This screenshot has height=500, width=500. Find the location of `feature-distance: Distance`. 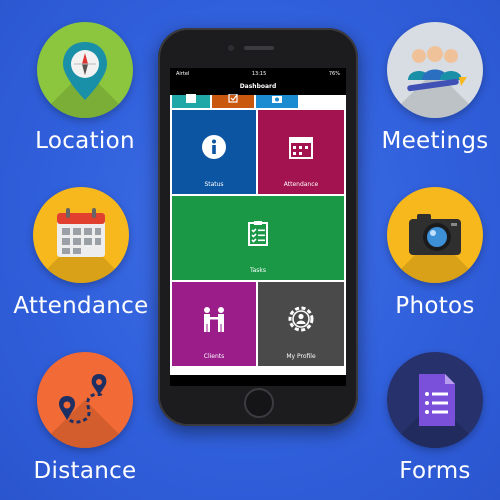

feature-distance: Distance is located at coordinates (85, 418).